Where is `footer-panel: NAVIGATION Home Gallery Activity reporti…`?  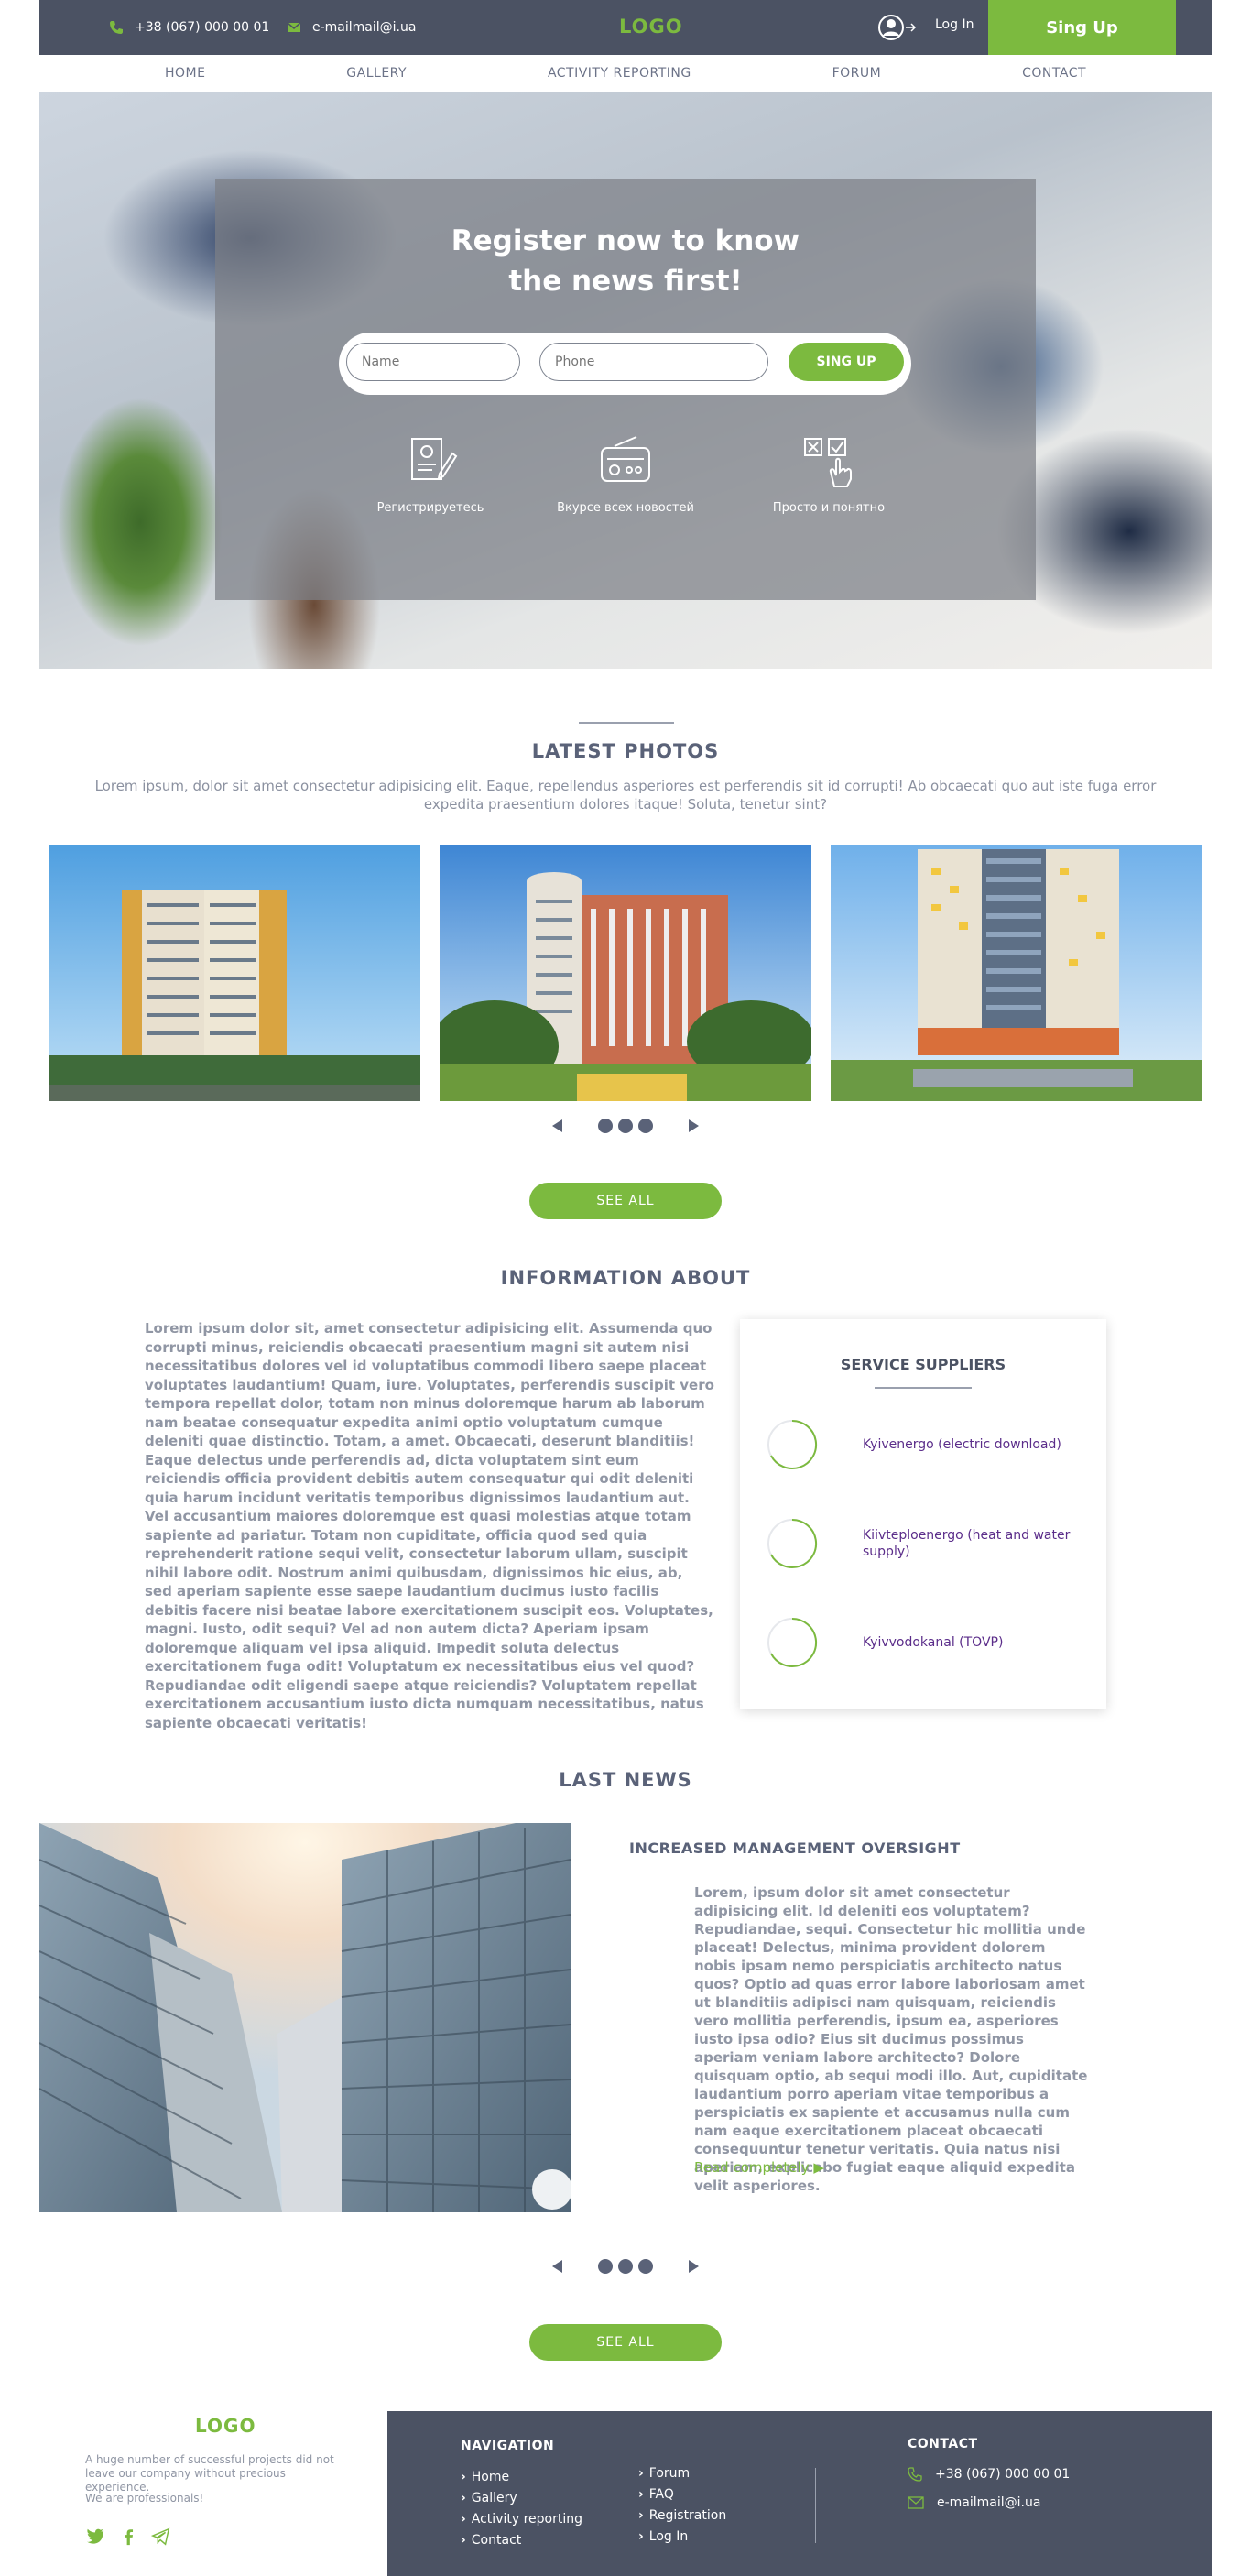 footer-panel: NAVIGATION Home Gallery Activity reporti… is located at coordinates (799, 2494).